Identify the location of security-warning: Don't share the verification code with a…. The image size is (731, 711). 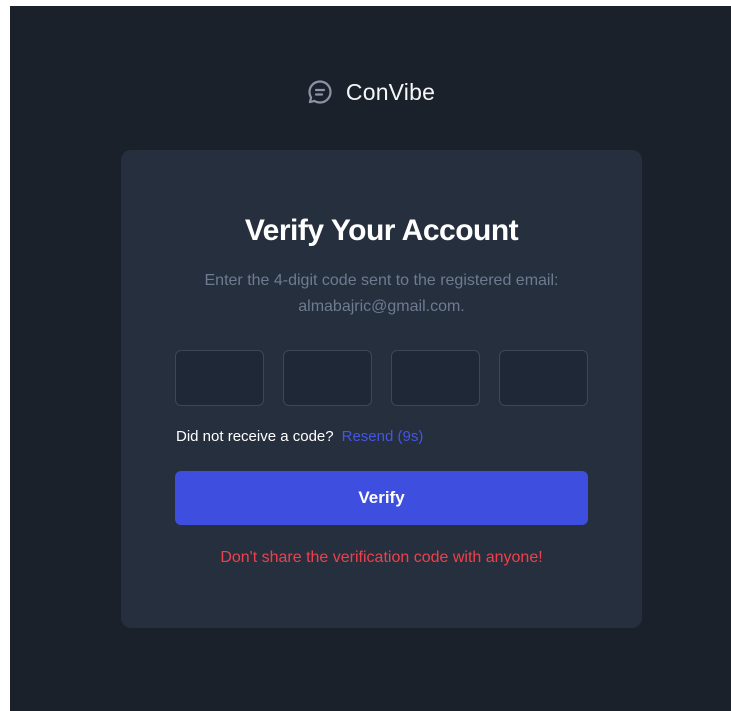
(381, 557).